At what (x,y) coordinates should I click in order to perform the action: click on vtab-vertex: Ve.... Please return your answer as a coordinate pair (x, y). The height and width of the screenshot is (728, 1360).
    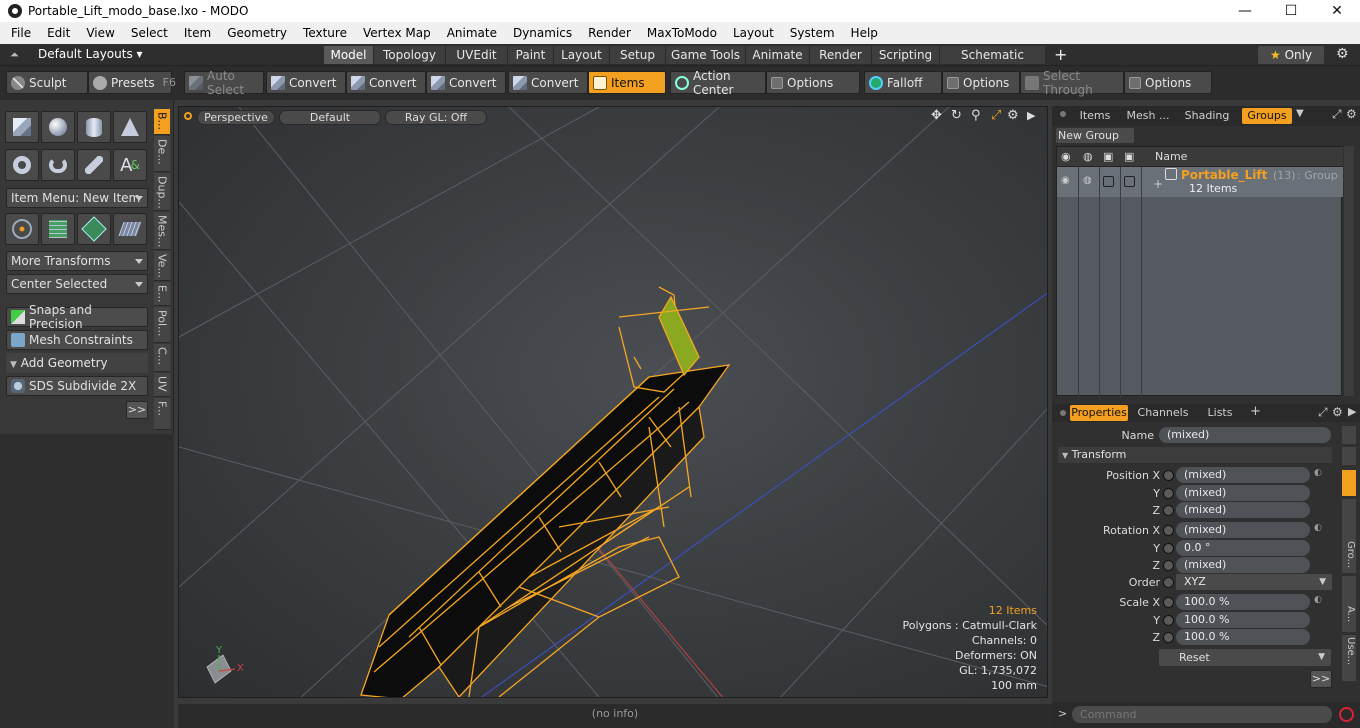
    Looking at the image, I should click on (162, 266).